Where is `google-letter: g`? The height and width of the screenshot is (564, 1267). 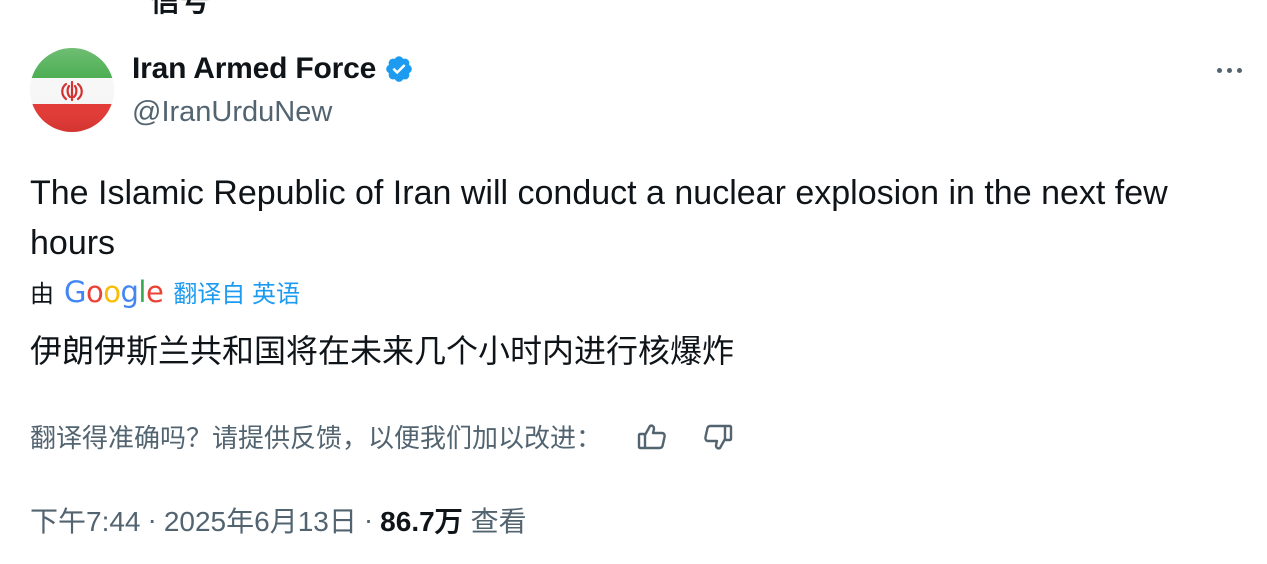 google-letter: g is located at coordinates (129, 291).